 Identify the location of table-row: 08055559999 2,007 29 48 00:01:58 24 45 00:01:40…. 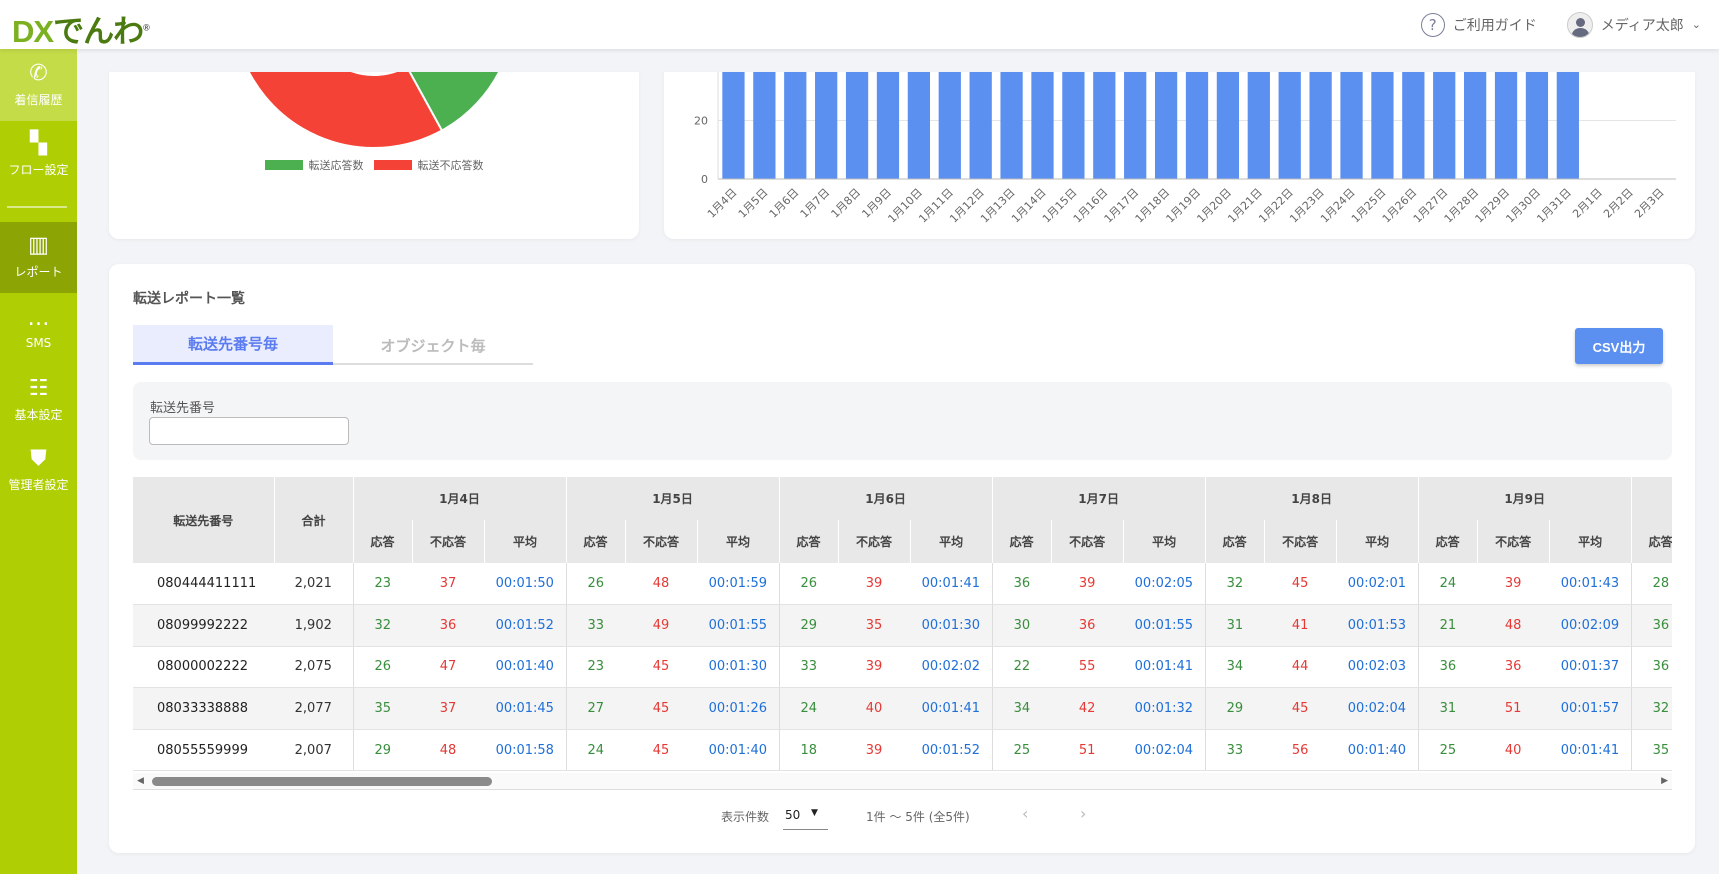
(902, 750).